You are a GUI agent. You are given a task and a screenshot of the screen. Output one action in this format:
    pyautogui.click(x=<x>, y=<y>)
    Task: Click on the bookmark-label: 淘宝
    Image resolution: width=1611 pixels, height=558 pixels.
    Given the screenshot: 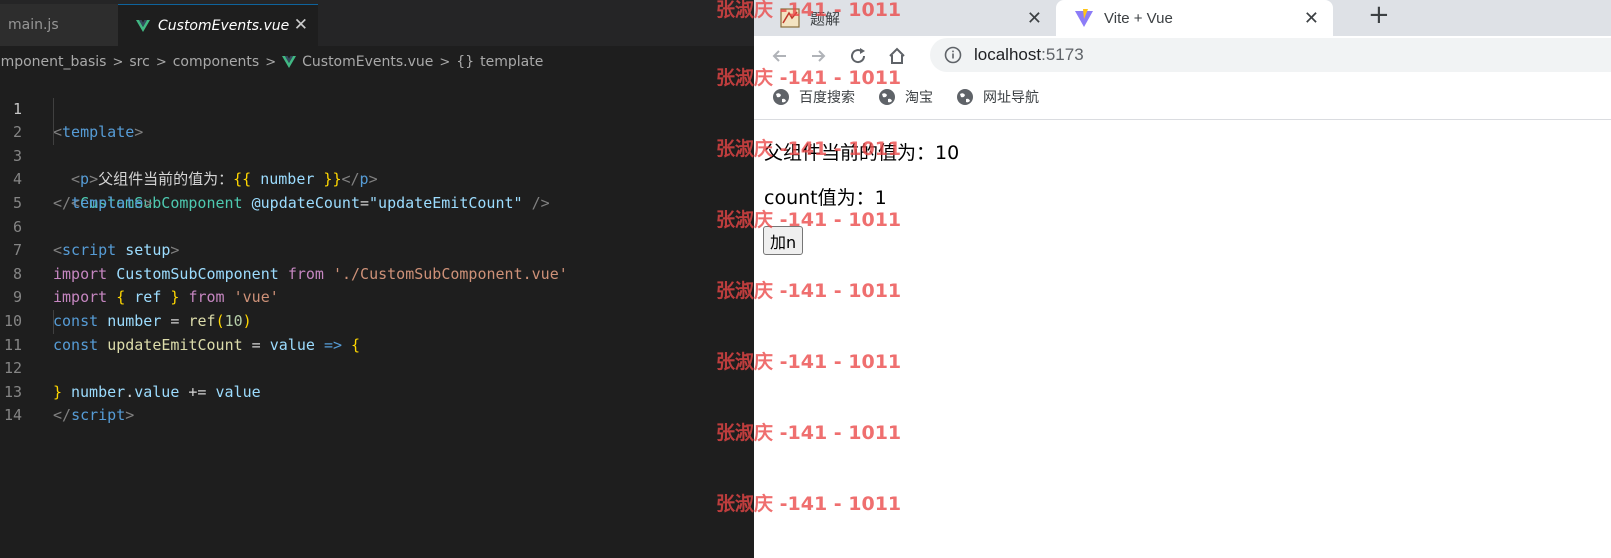 What is the action you would take?
    pyautogui.click(x=919, y=98)
    